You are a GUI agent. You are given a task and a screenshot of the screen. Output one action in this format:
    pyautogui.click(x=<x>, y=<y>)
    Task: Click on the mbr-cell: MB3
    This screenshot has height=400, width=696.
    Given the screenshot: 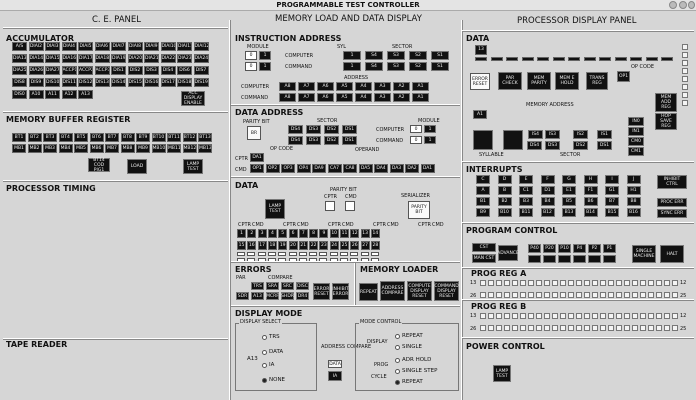 What is the action you would take?
    pyautogui.click(x=50, y=148)
    